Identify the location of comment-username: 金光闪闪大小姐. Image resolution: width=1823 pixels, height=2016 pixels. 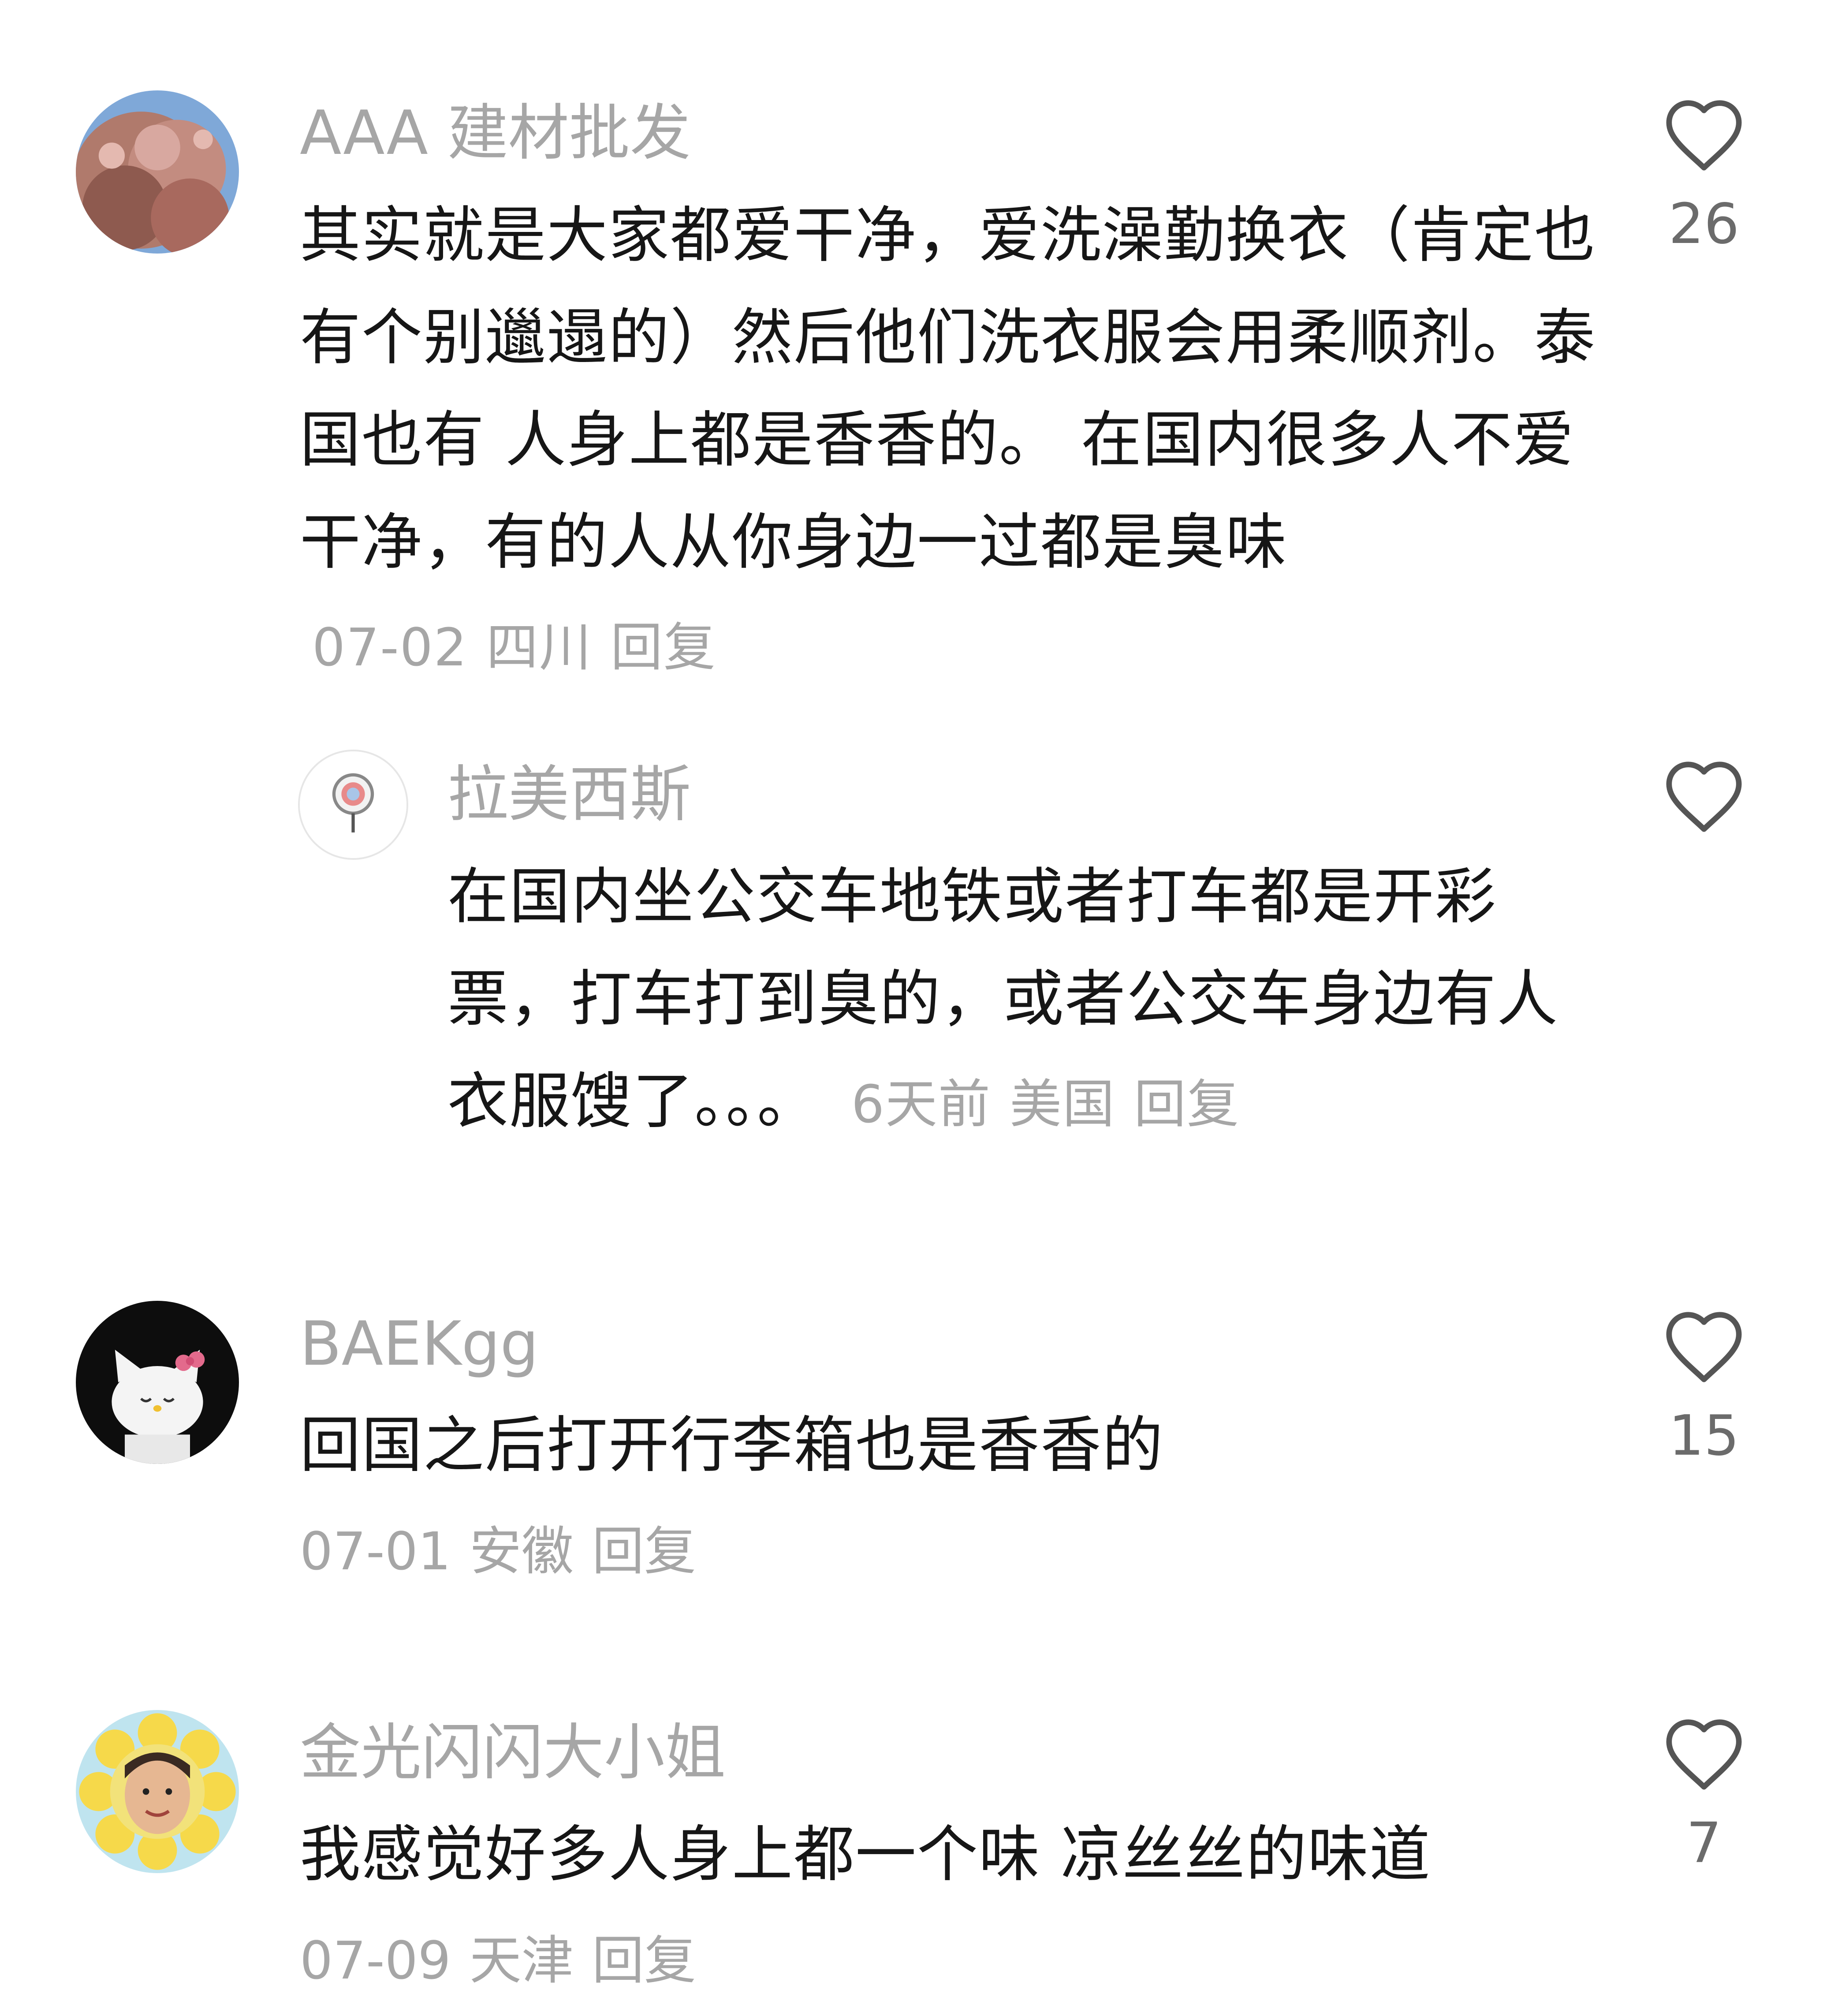
(513, 1752).